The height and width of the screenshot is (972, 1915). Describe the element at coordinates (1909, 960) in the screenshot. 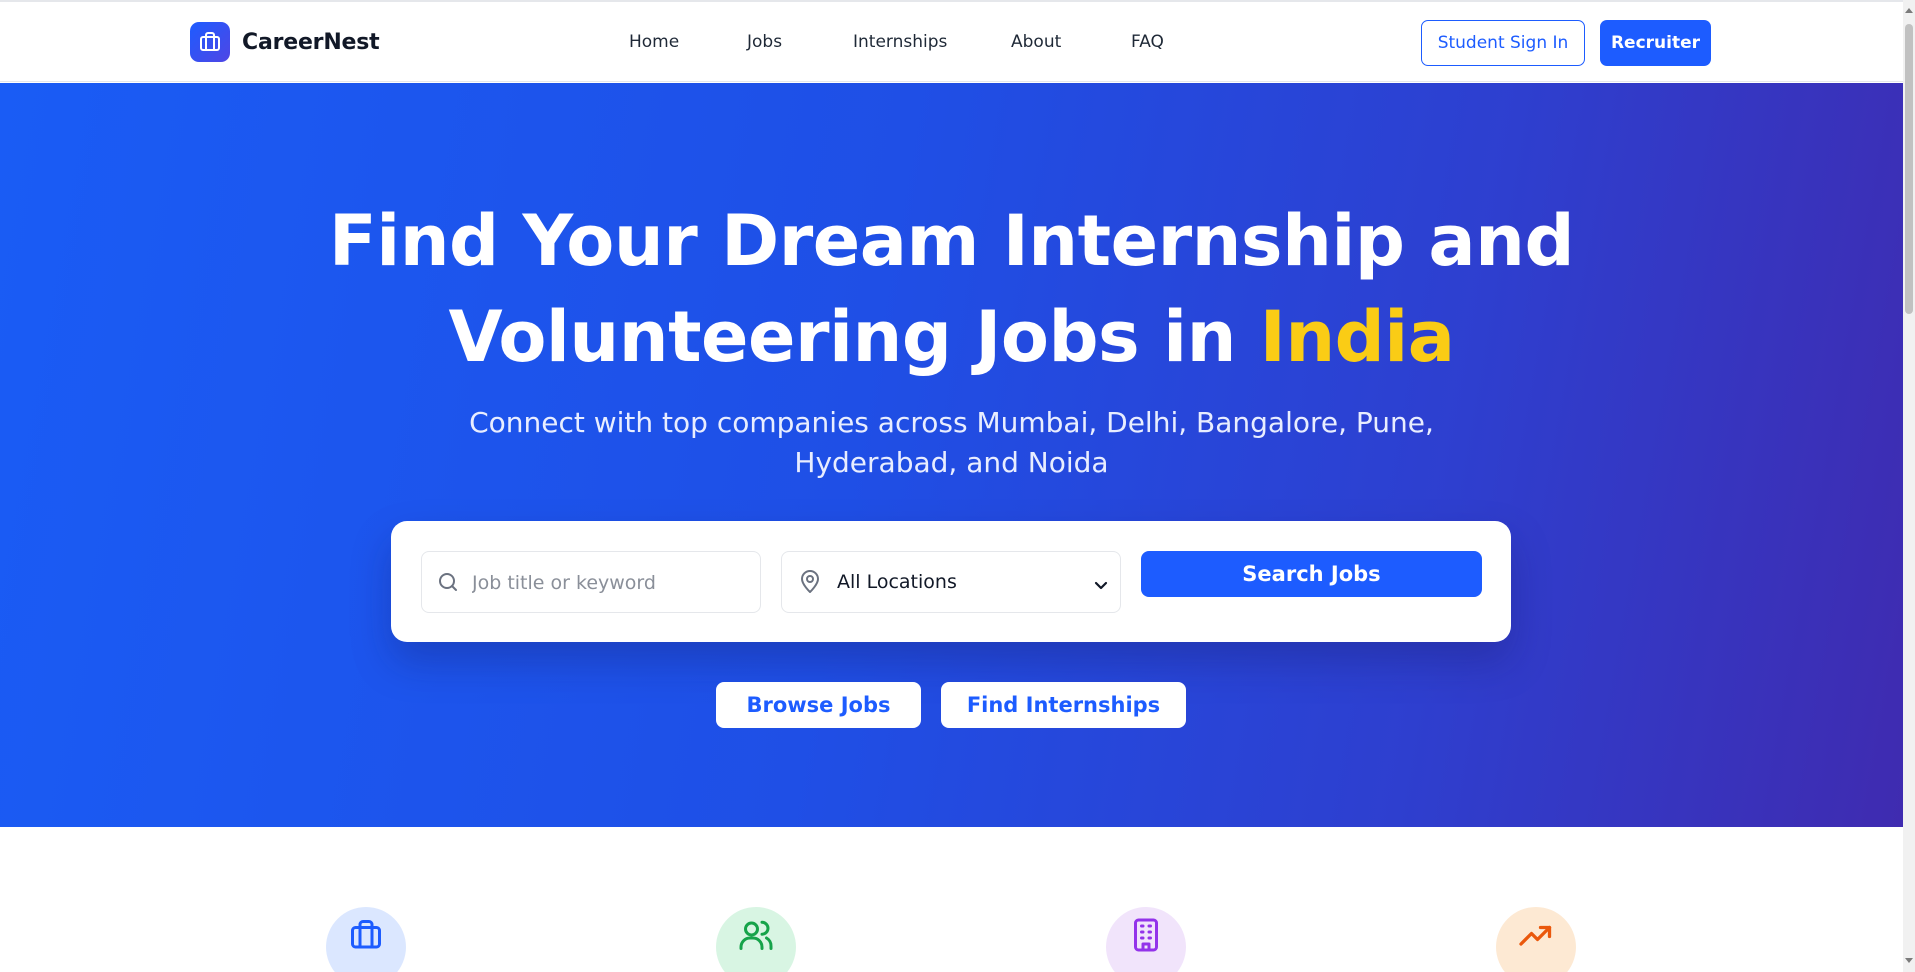

I see `scroll-down-arrow-icon` at that location.